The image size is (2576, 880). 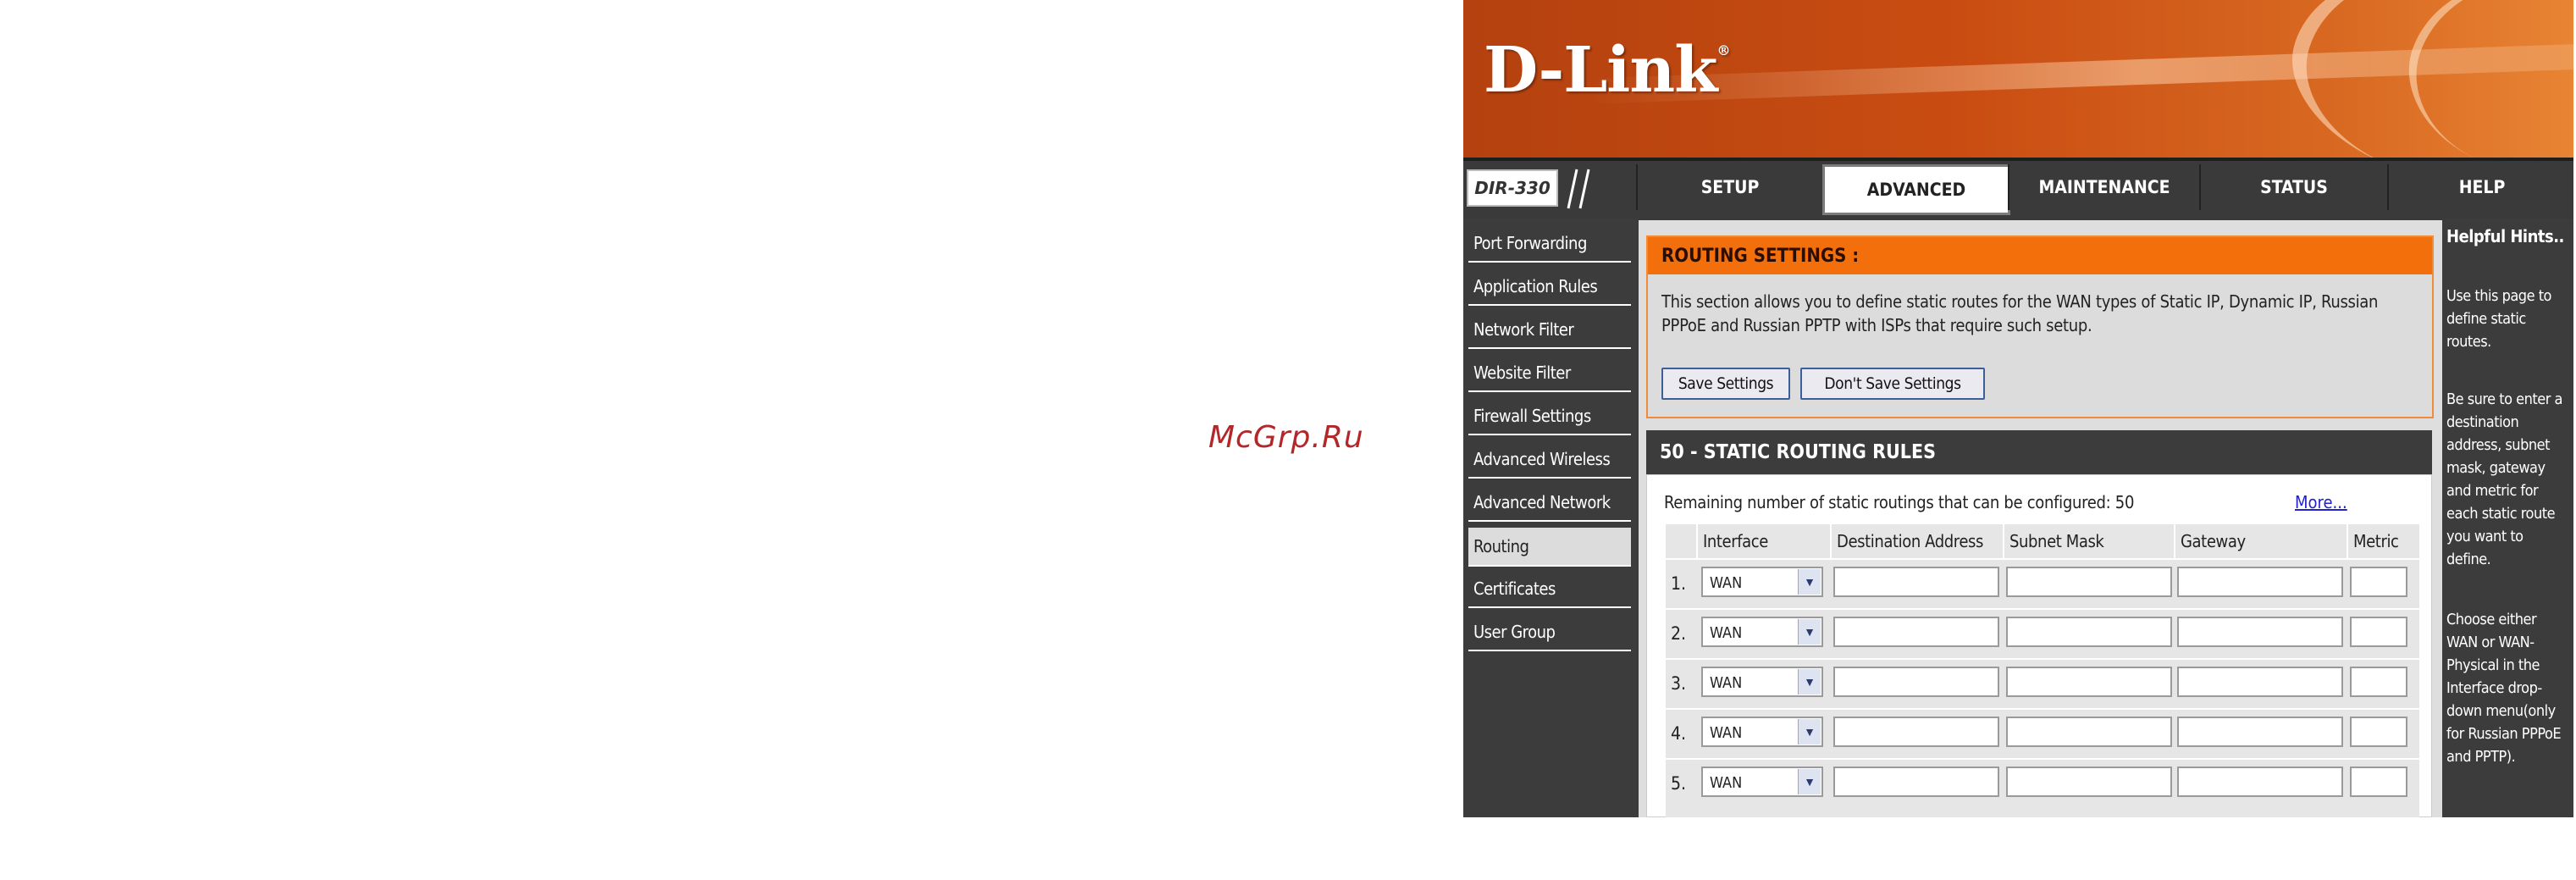 I want to click on routing-settings-title: ROUTING SETTINGS :, so click(x=2040, y=255).